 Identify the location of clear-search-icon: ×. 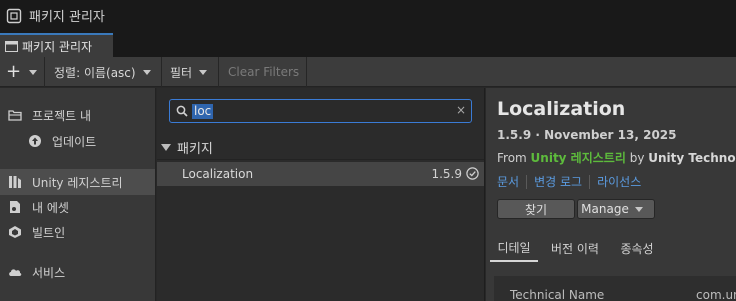
(461, 110).